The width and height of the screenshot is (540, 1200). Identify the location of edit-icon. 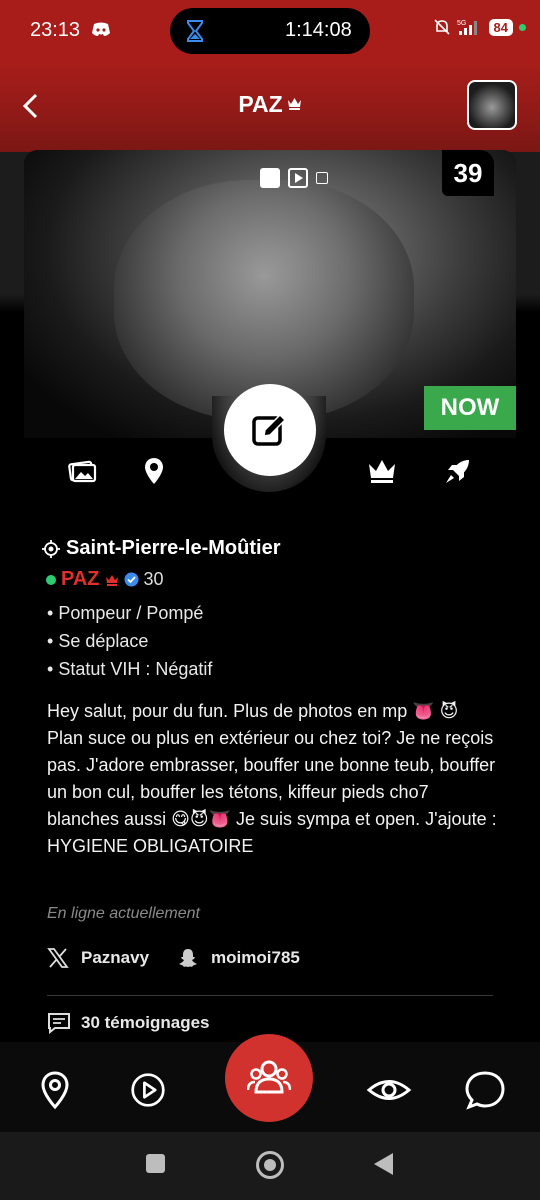
(269, 429).